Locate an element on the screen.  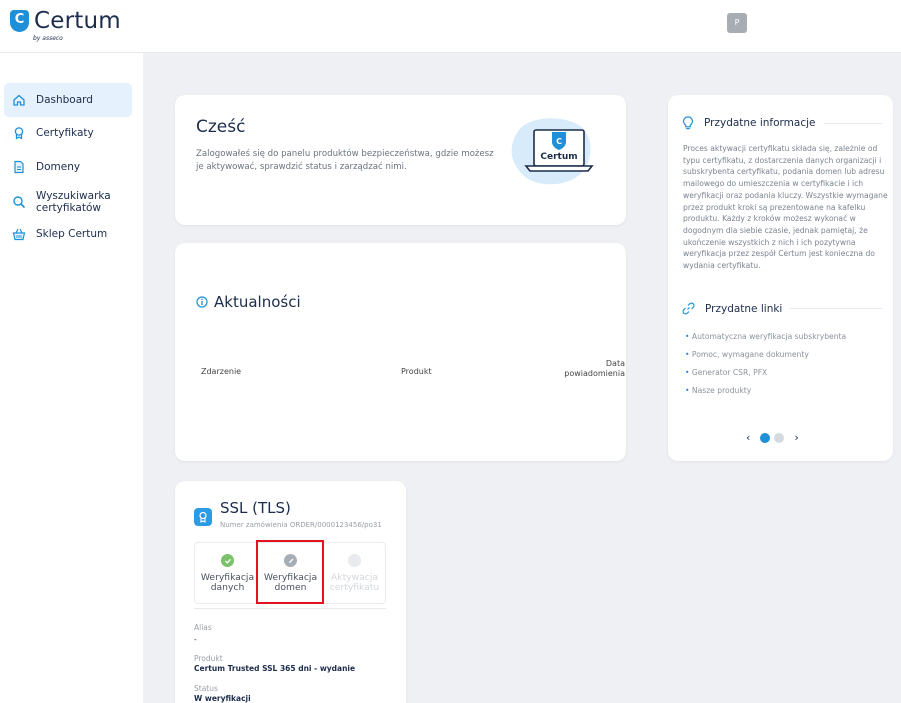
news-heading: Aktualności is located at coordinates (248, 302).